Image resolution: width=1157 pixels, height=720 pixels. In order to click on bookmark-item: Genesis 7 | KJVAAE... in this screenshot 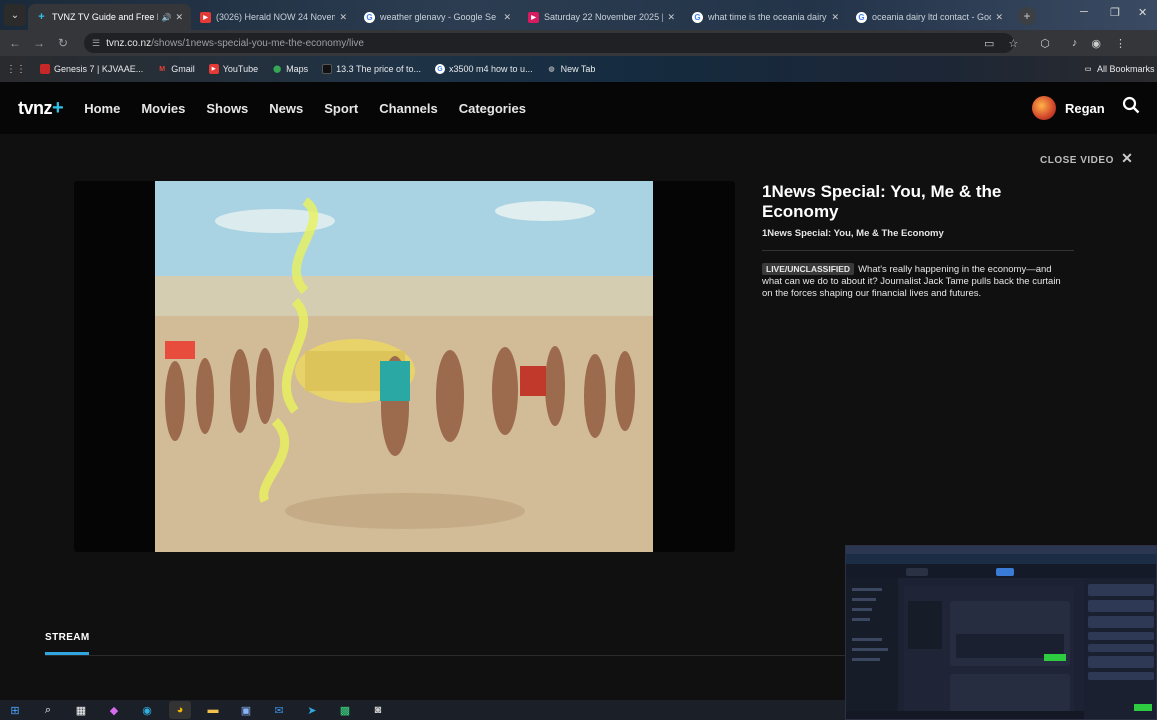, I will do `click(91, 69)`.